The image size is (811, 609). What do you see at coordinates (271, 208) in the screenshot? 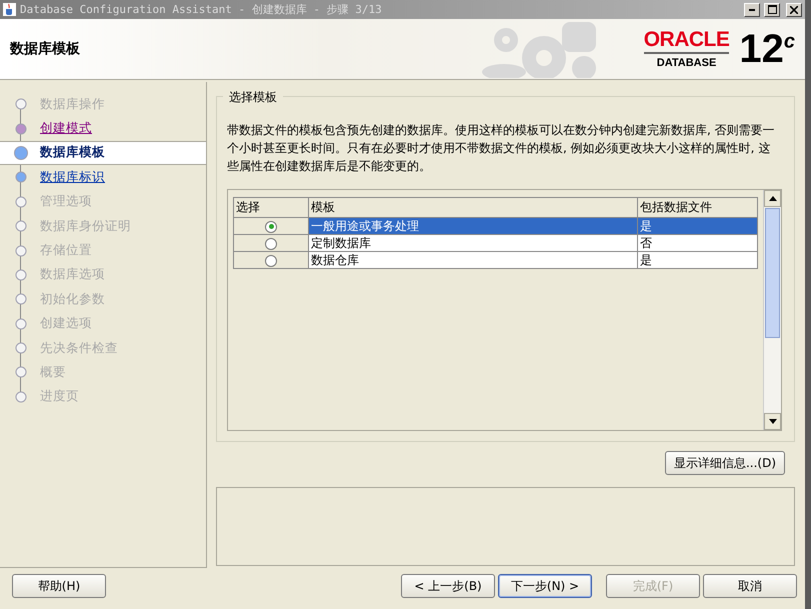
I see `column-header: 选择` at bounding box center [271, 208].